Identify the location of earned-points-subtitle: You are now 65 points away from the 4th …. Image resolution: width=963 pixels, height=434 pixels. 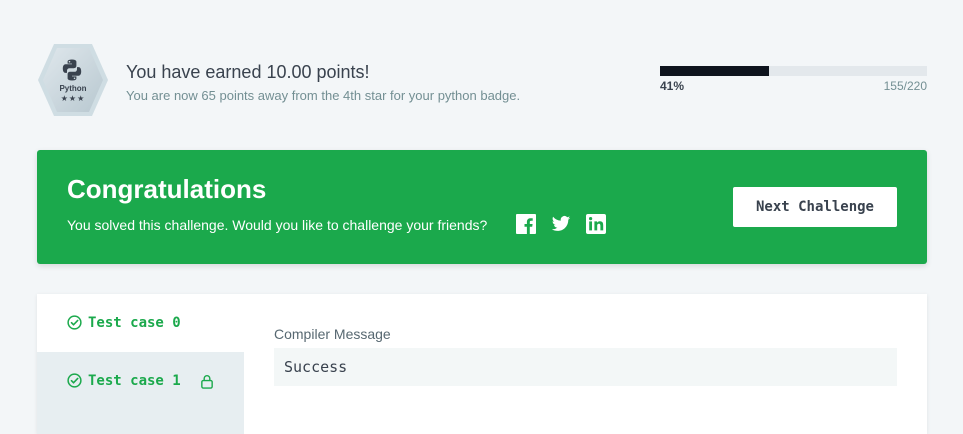
(323, 95).